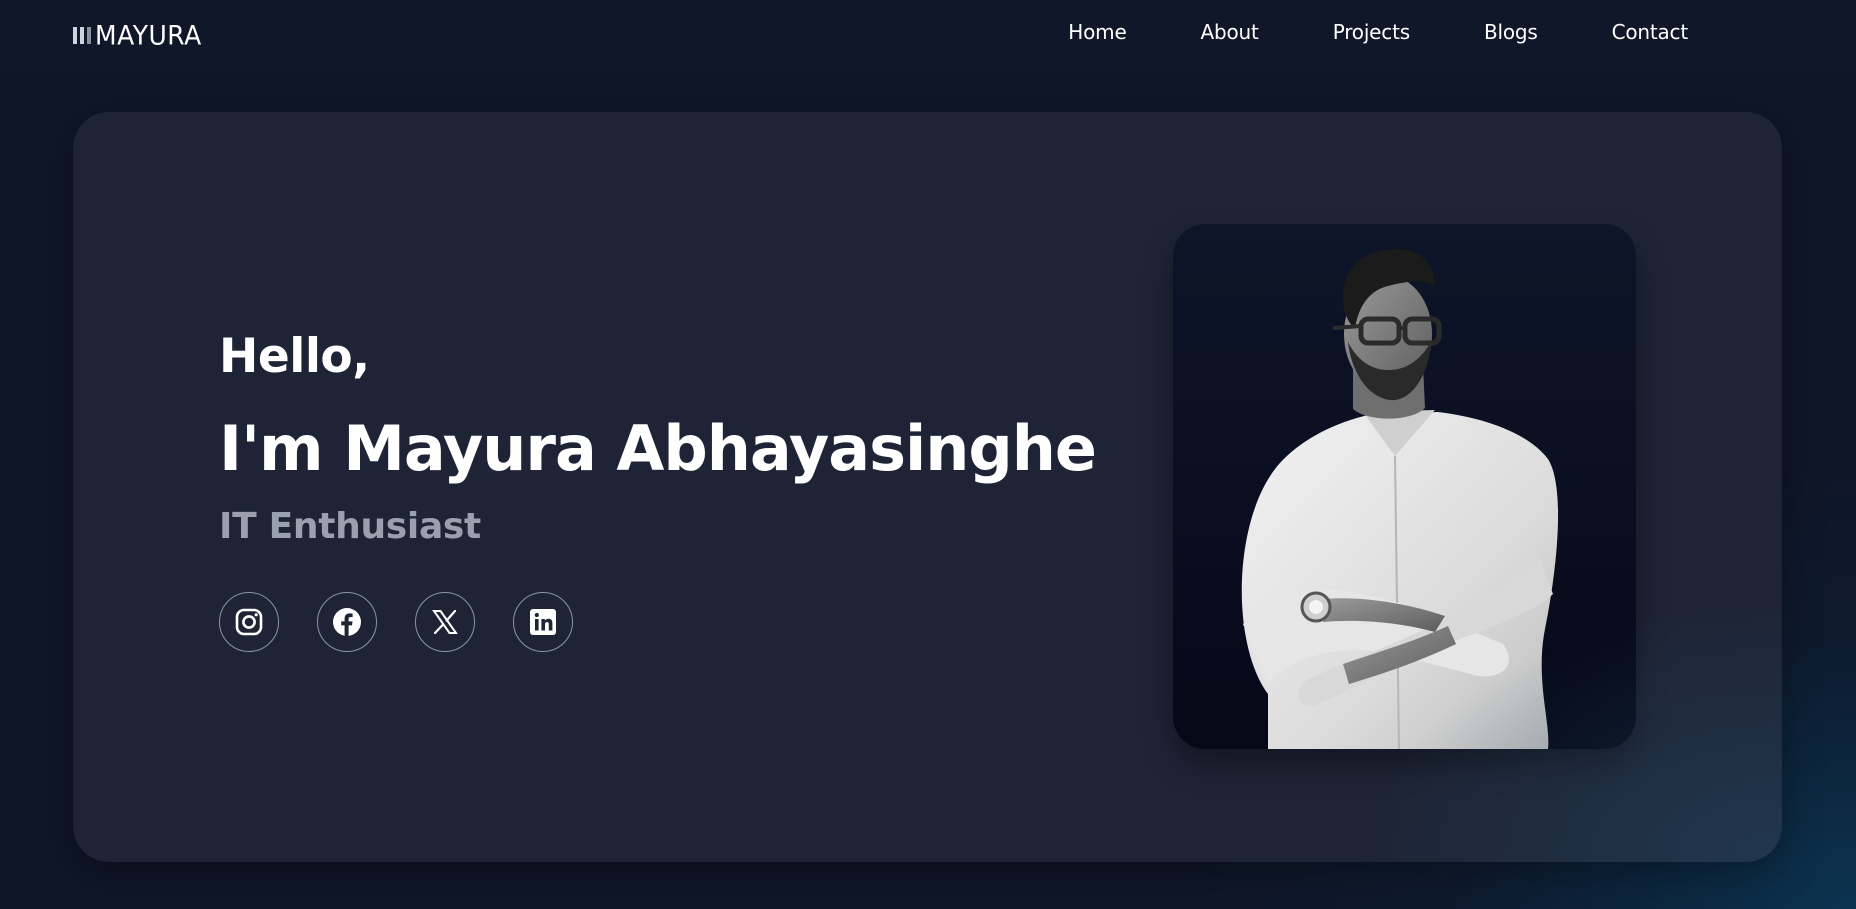 The width and height of the screenshot is (1856, 909). What do you see at coordinates (148, 35) in the screenshot?
I see `logo-text: MAYURA` at bounding box center [148, 35].